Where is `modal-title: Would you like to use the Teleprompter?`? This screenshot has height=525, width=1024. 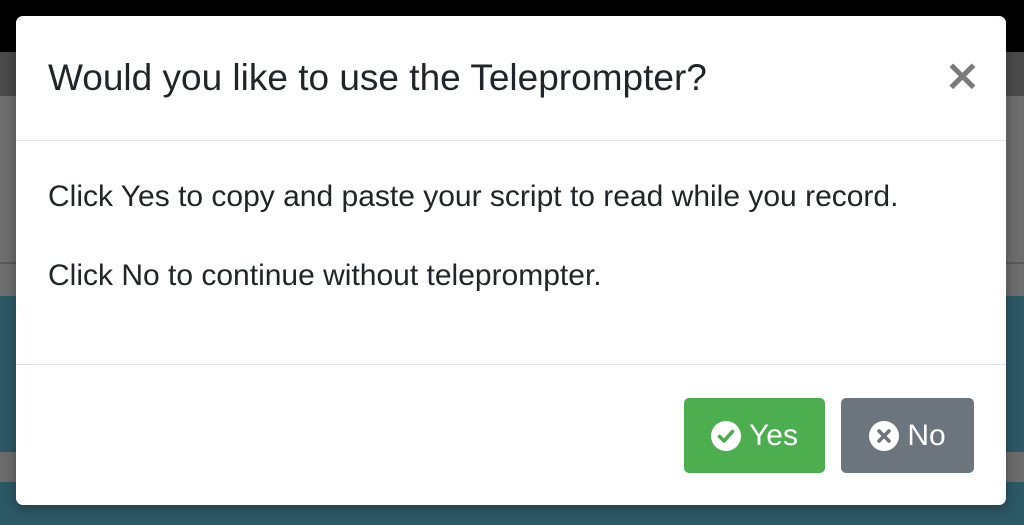
modal-title: Would you like to use the Teleprompter? is located at coordinates (377, 77).